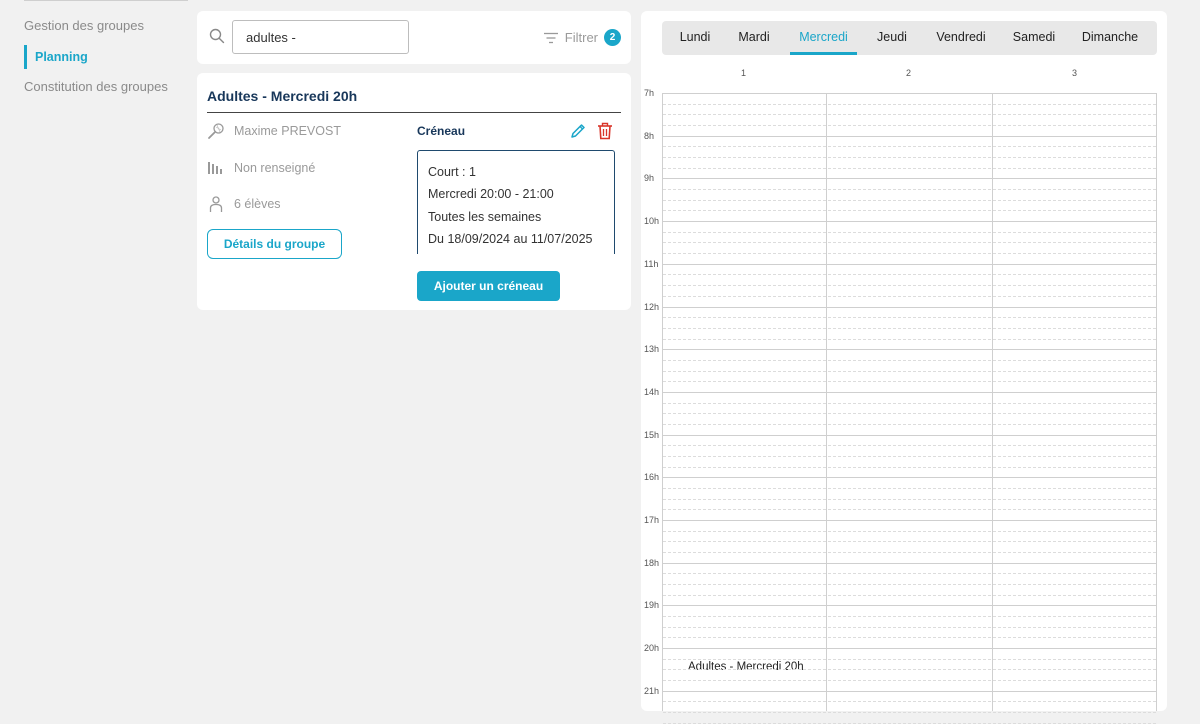 The width and height of the screenshot is (1200, 724). Describe the element at coordinates (605, 131) in the screenshot. I see `trash-icon` at that location.